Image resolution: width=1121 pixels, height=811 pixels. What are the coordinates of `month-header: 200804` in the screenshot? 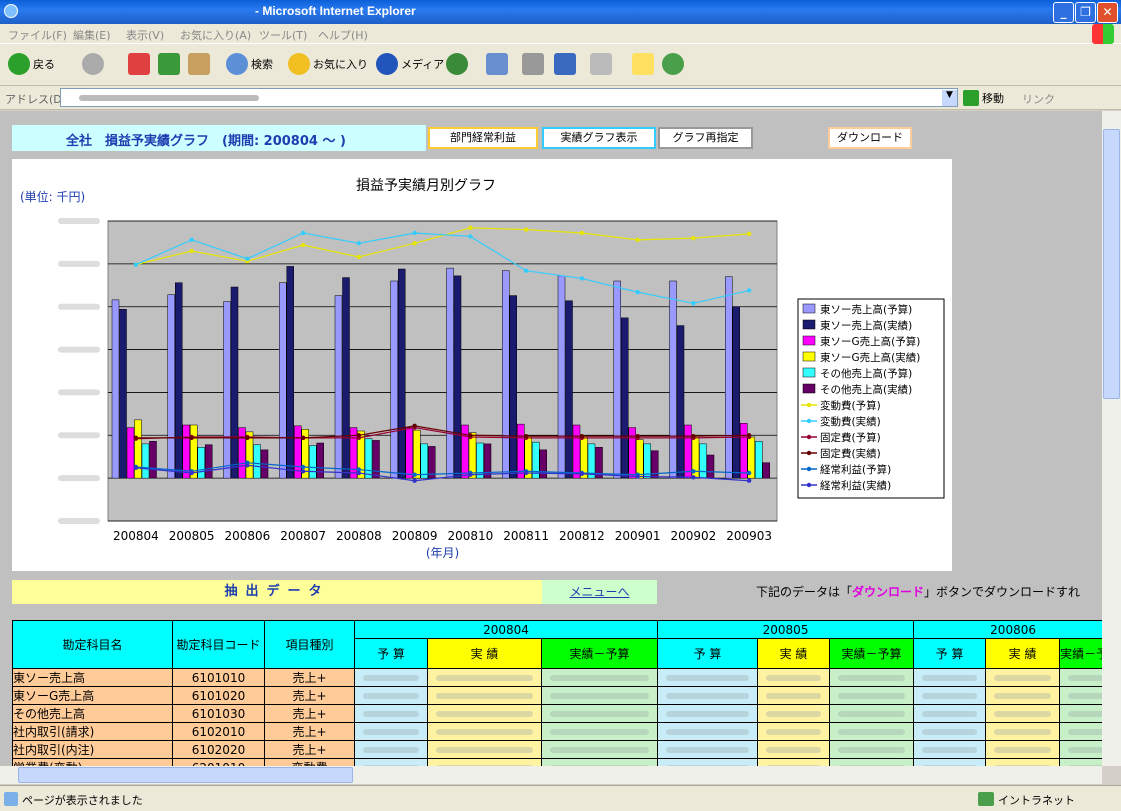 It's located at (506, 629).